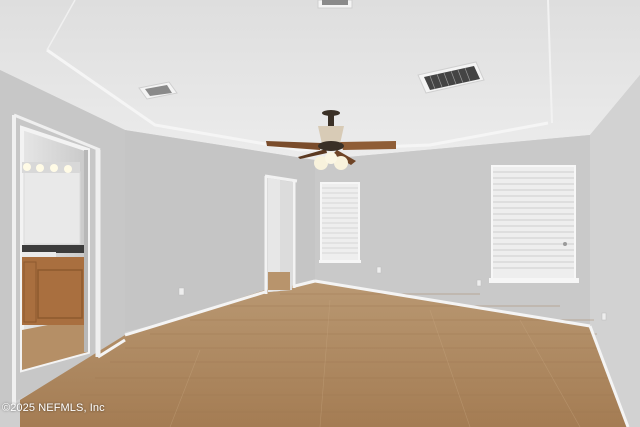 The height and width of the screenshot is (427, 640). Describe the element at coordinates (53, 408) in the screenshot. I see `watermark-text: ©2025 NEFMLS, Inc` at that location.